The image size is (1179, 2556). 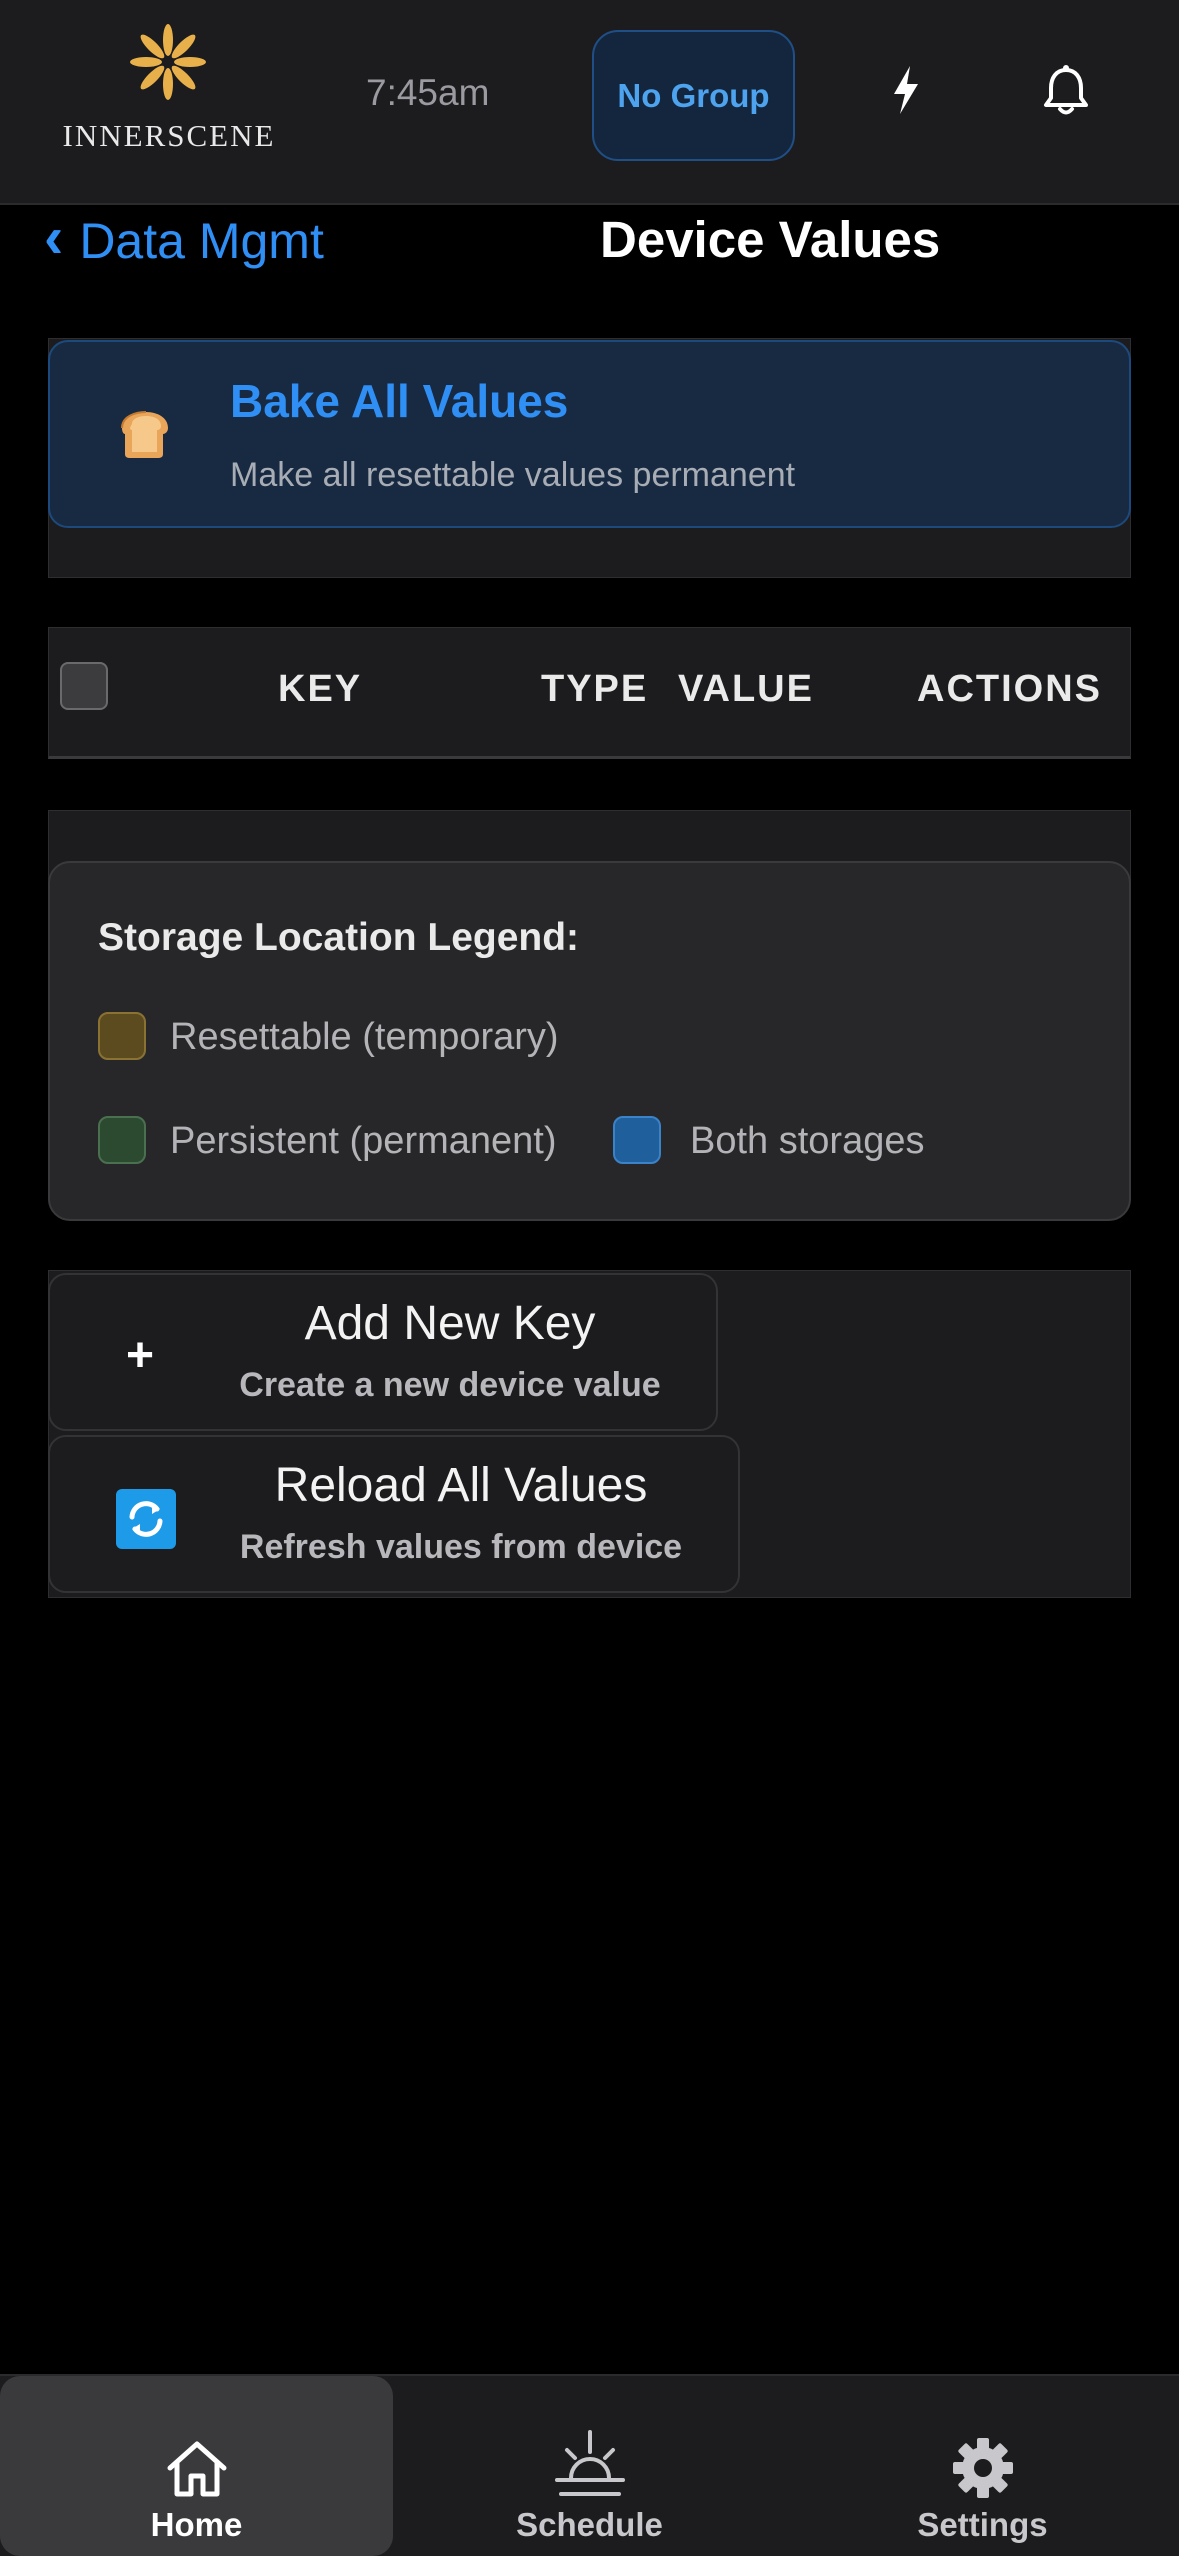 I want to click on nav-home-label: Home, so click(x=196, y=2524).